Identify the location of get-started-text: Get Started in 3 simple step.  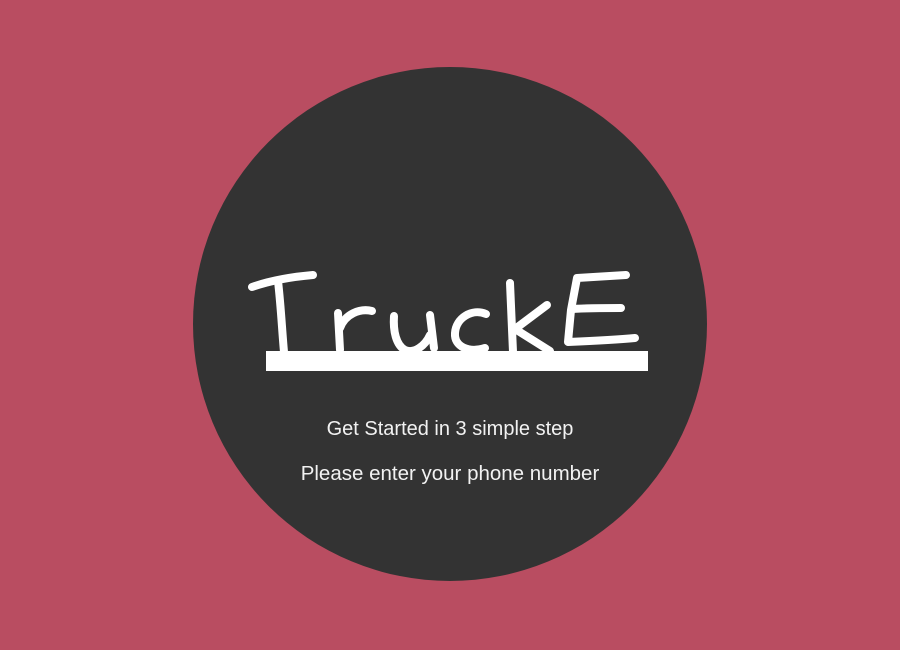
(450, 429).